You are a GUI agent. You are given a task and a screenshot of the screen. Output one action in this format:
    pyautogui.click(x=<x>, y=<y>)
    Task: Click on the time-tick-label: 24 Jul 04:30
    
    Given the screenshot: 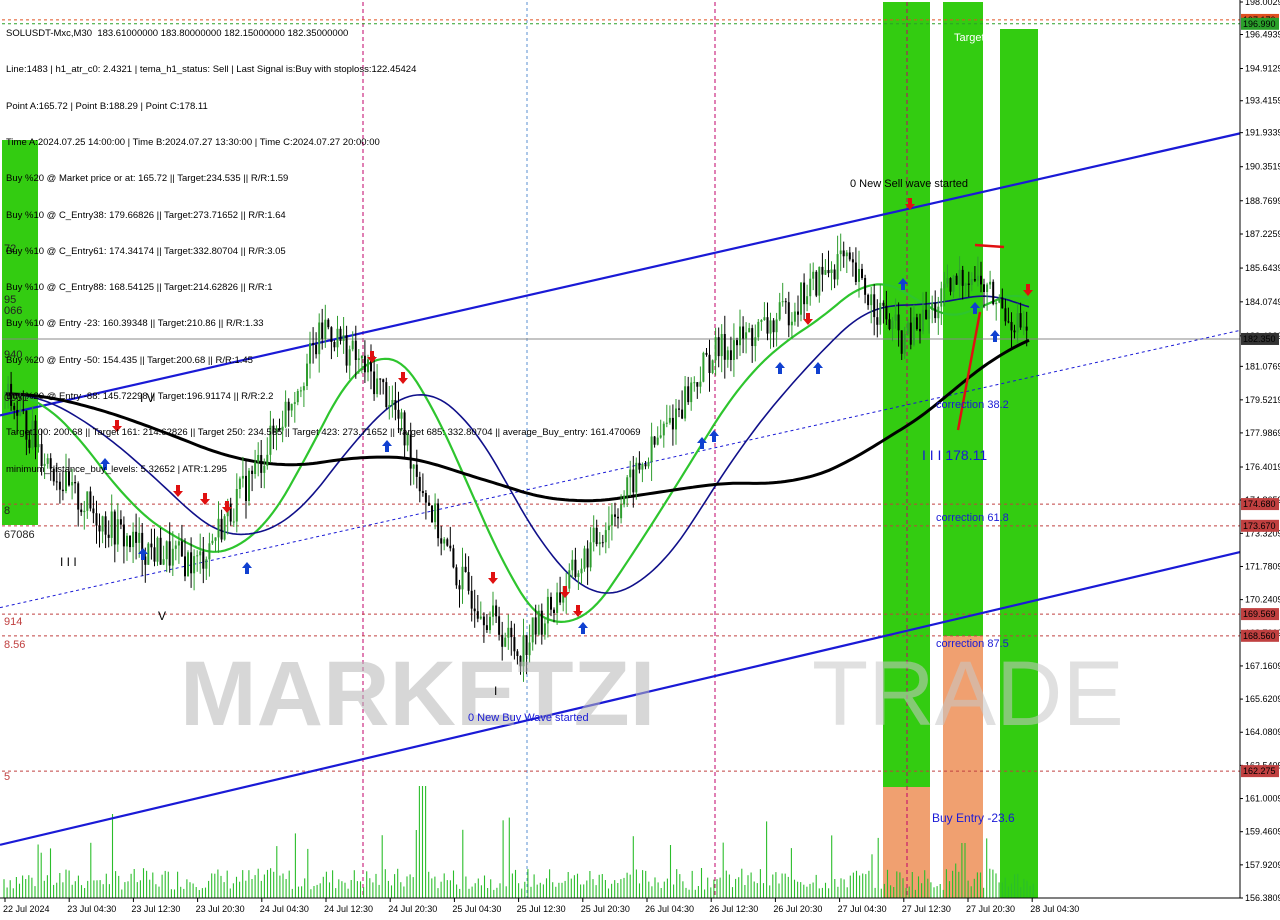 What is the action you would take?
    pyautogui.click(x=284, y=909)
    